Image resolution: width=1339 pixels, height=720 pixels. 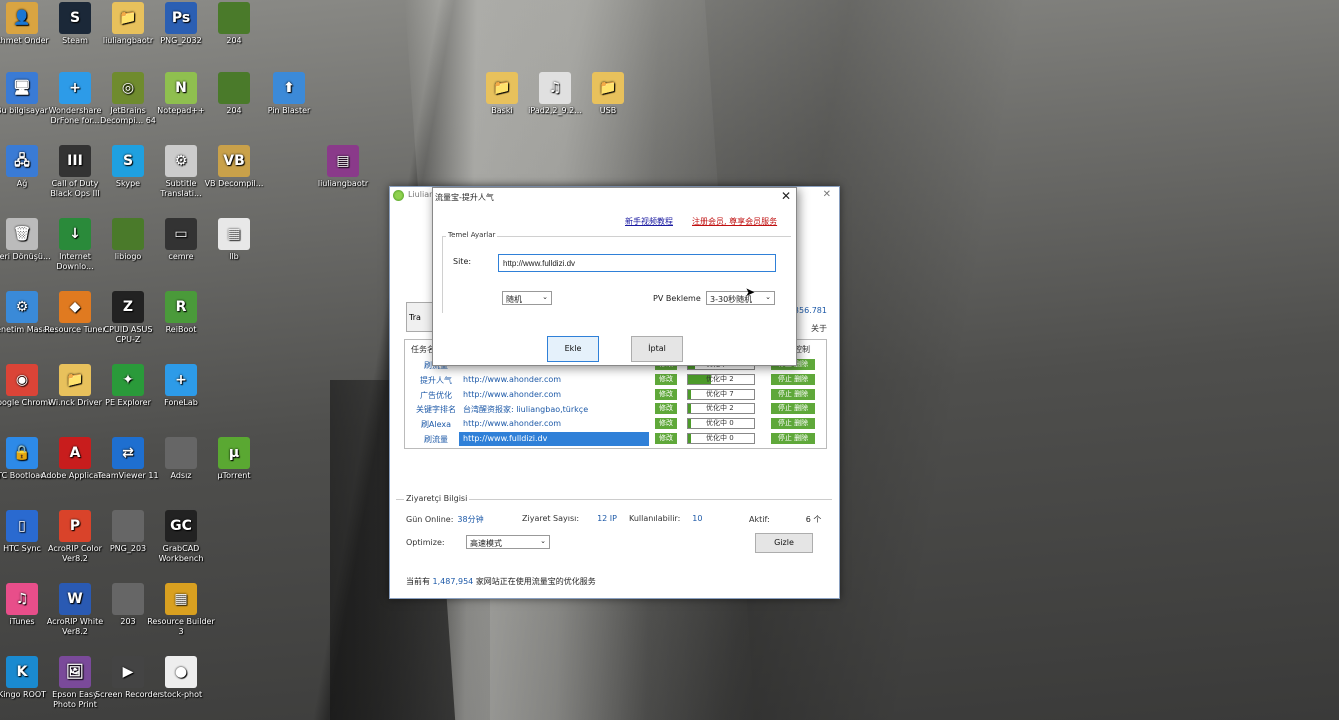 What do you see at coordinates (181, 402) in the screenshot?
I see `desktop-icon-label: FoneLab` at bounding box center [181, 402].